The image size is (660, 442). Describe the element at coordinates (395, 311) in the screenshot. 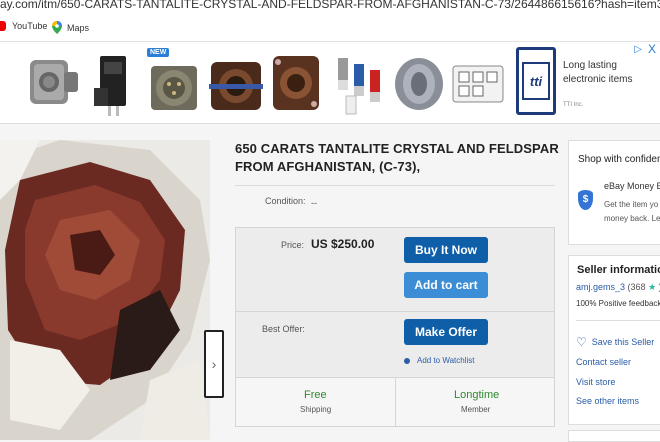

I see `buy-box-divider` at that location.